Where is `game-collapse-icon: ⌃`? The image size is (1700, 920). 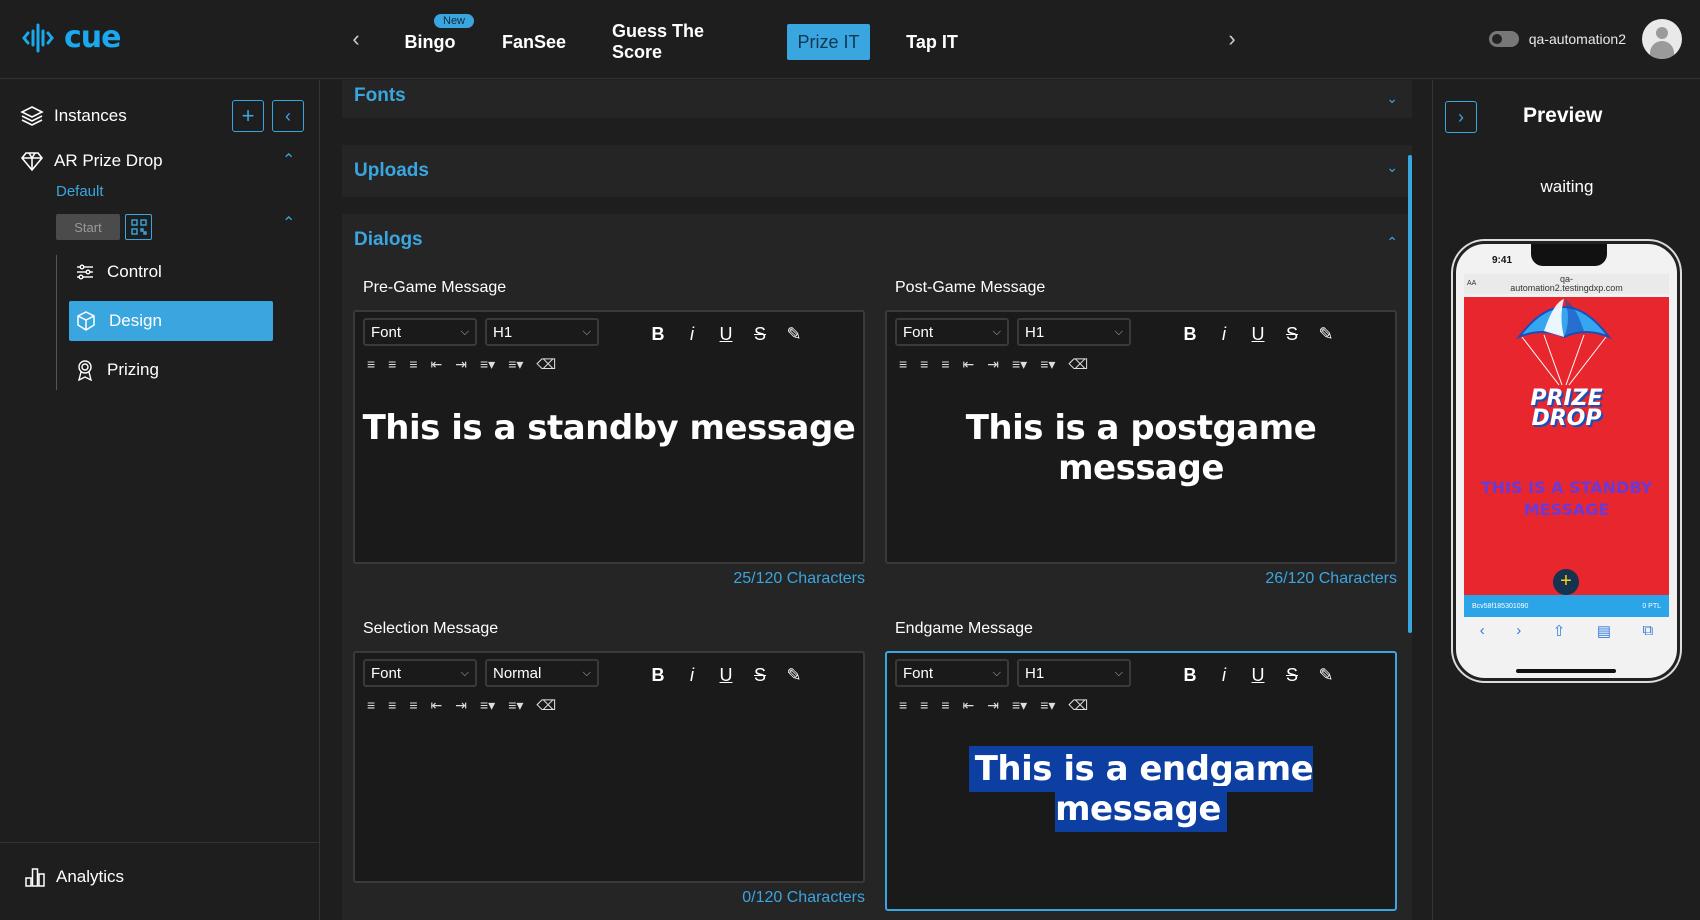 game-collapse-icon: ⌃ is located at coordinates (288, 160).